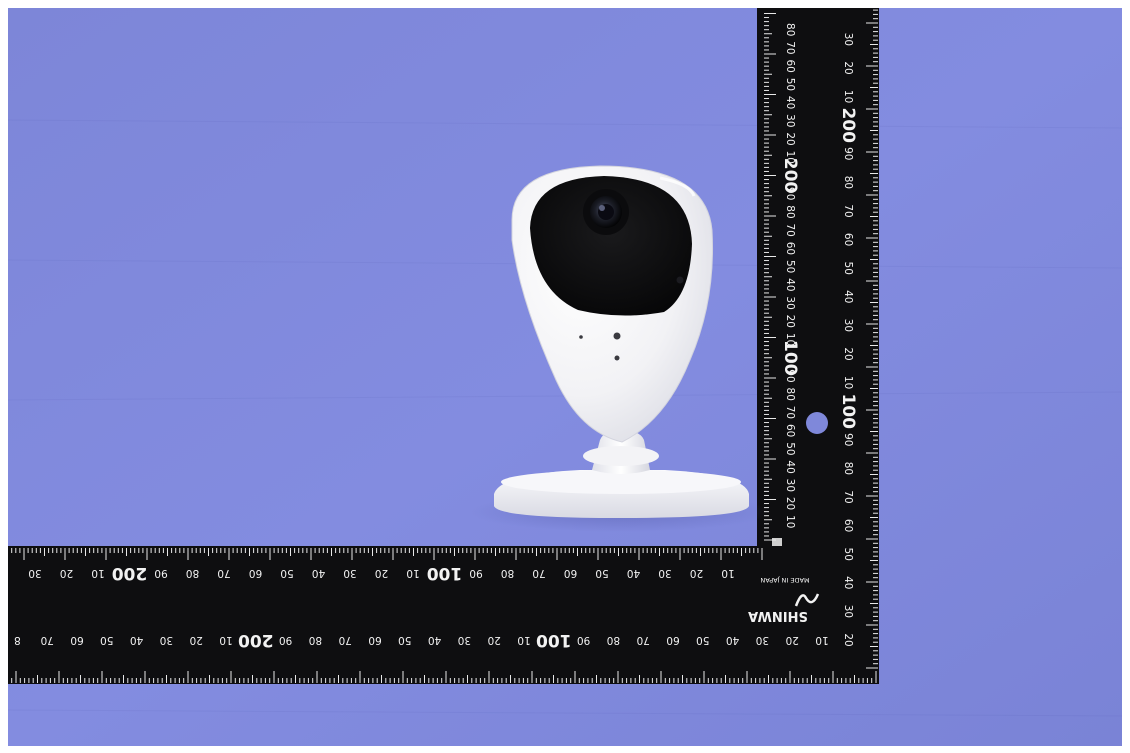  I want to click on ruler-vertical-arm, so click(818, 279).